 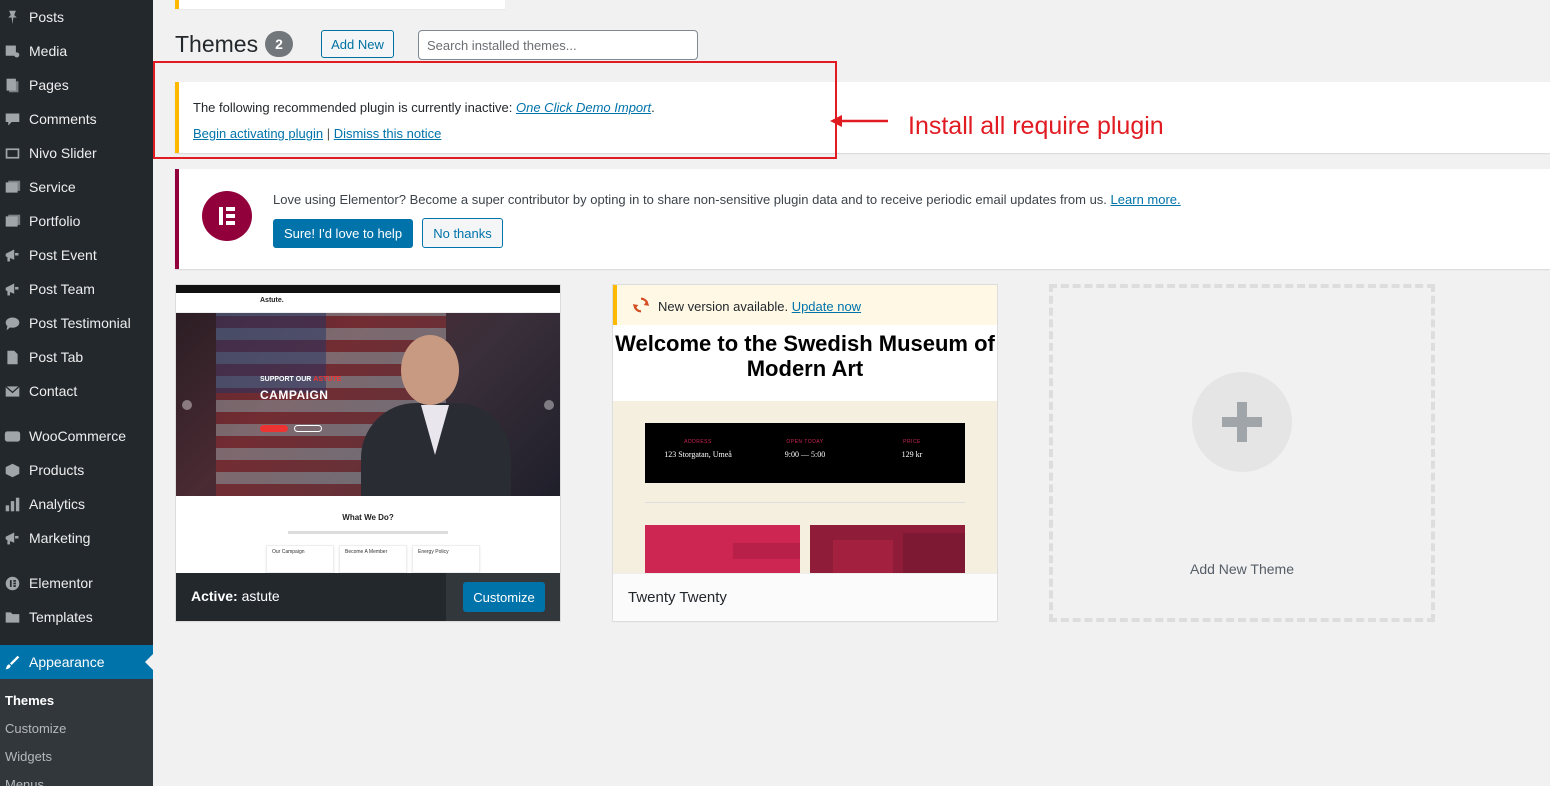 I want to click on sidebar-item-label: Pages, so click(x=49, y=85).